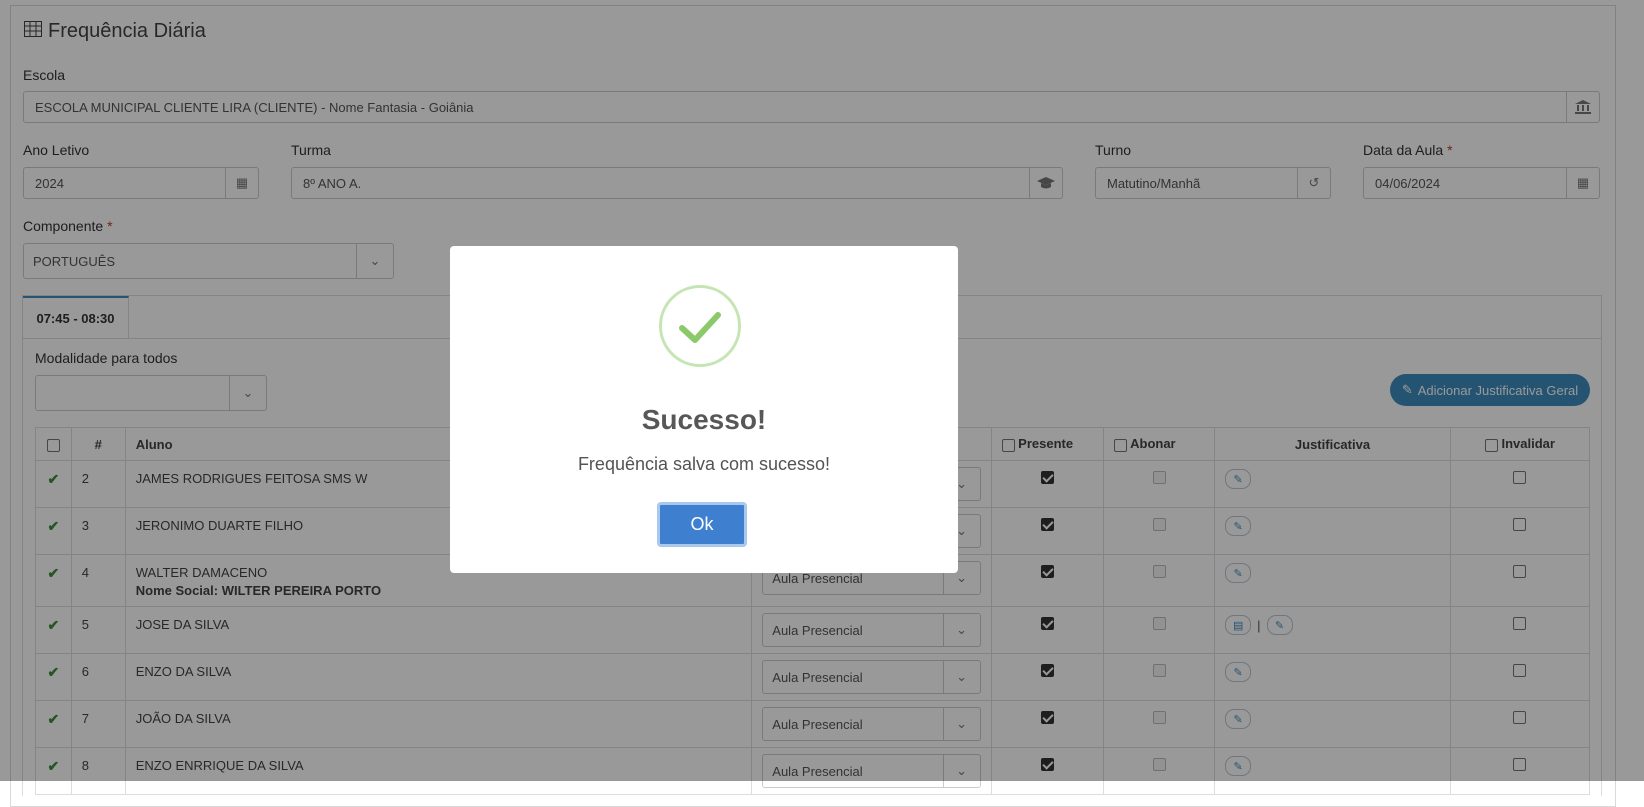 The width and height of the screenshot is (1644, 807). Describe the element at coordinates (700, 326) in the screenshot. I see `success-check-icon` at that location.